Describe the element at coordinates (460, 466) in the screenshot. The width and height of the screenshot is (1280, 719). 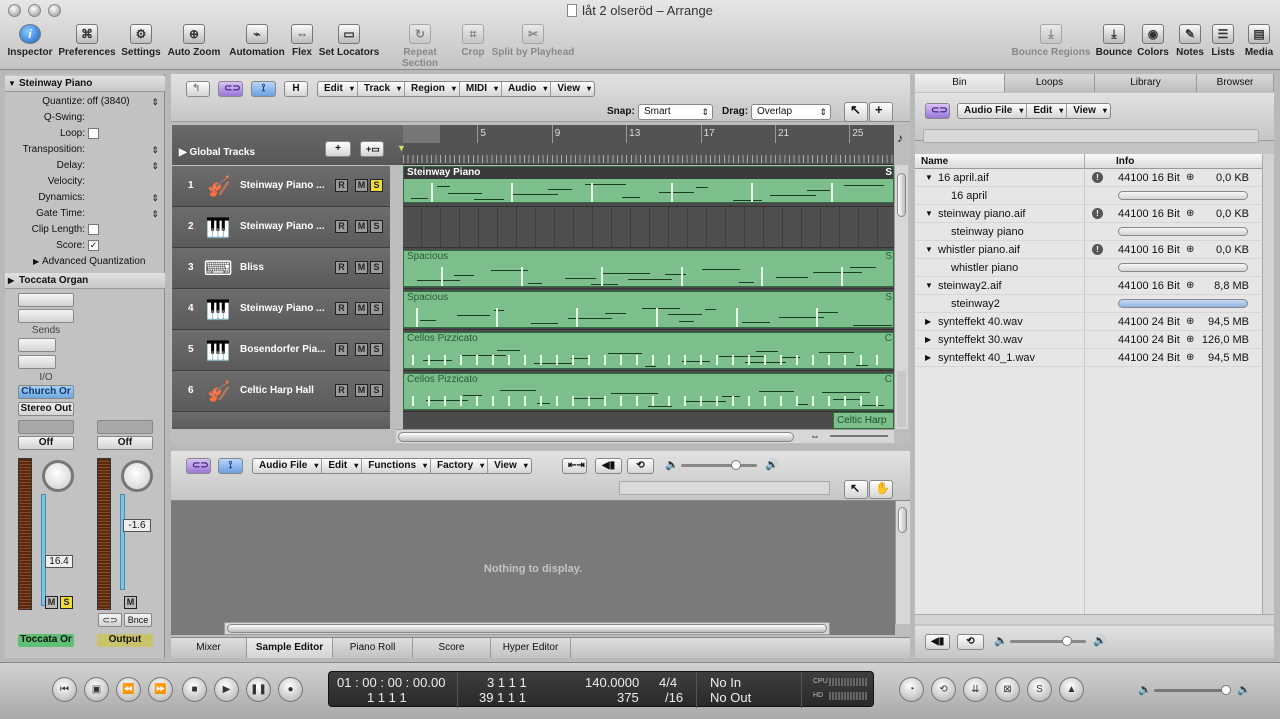
I see `menu-factory: Factory` at that location.